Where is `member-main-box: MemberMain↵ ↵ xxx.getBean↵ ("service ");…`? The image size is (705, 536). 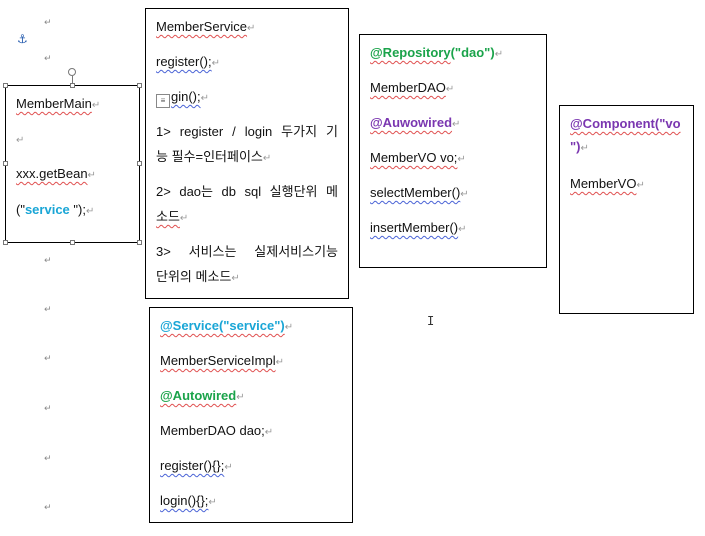
member-main-box: MemberMain↵ ↵ xxx.getBean↵ ("service ");… is located at coordinates (72, 164).